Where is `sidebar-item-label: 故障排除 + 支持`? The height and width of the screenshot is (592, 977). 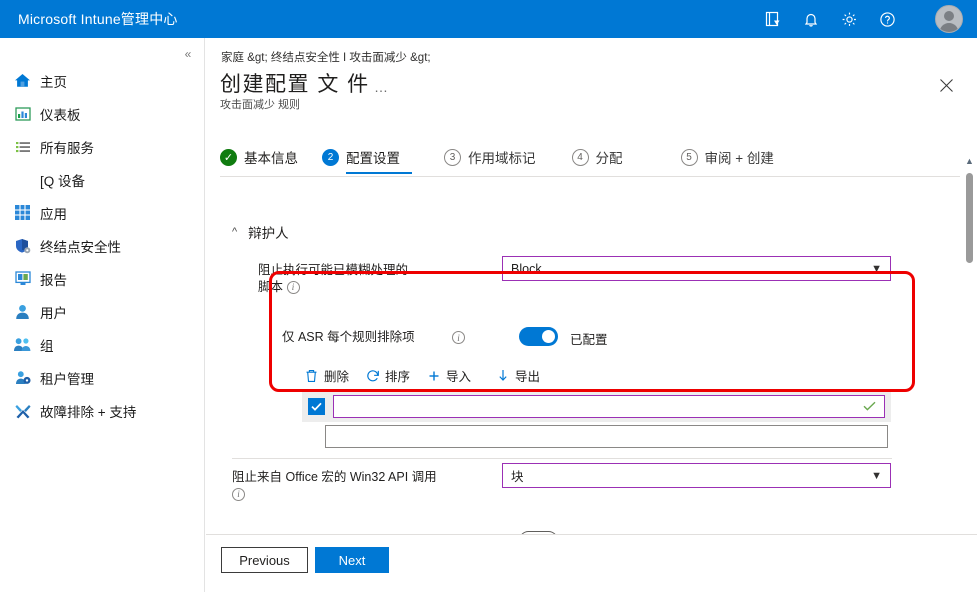
sidebar-item-label: 故障排除 + 支持 is located at coordinates (88, 412).